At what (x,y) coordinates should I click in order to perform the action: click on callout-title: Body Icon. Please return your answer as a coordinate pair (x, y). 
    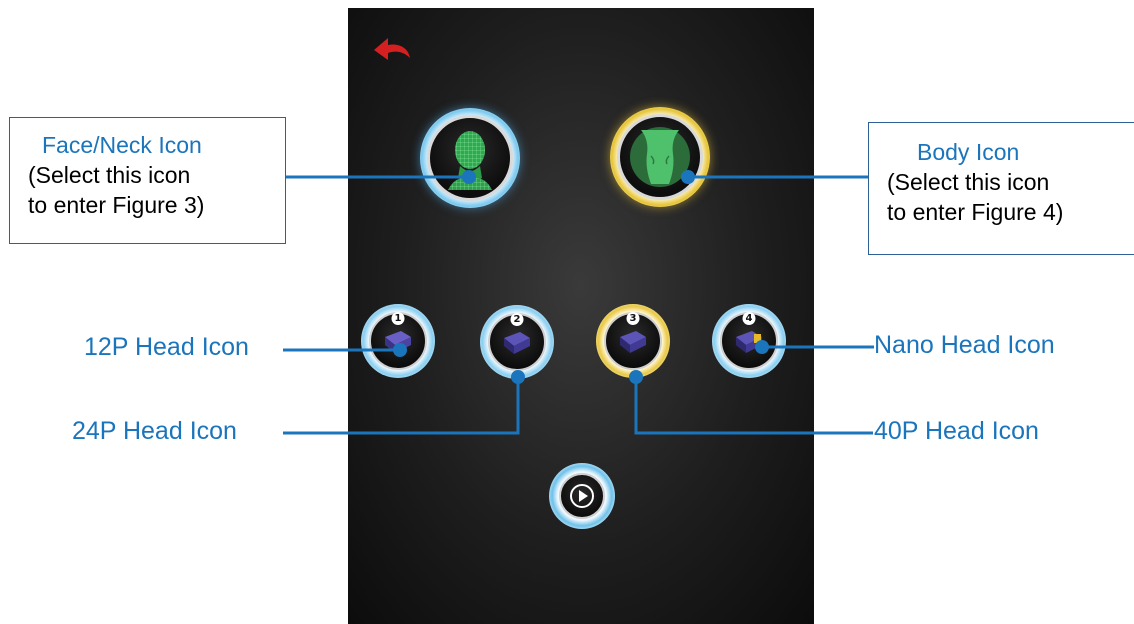
    Looking at the image, I should click on (968, 152).